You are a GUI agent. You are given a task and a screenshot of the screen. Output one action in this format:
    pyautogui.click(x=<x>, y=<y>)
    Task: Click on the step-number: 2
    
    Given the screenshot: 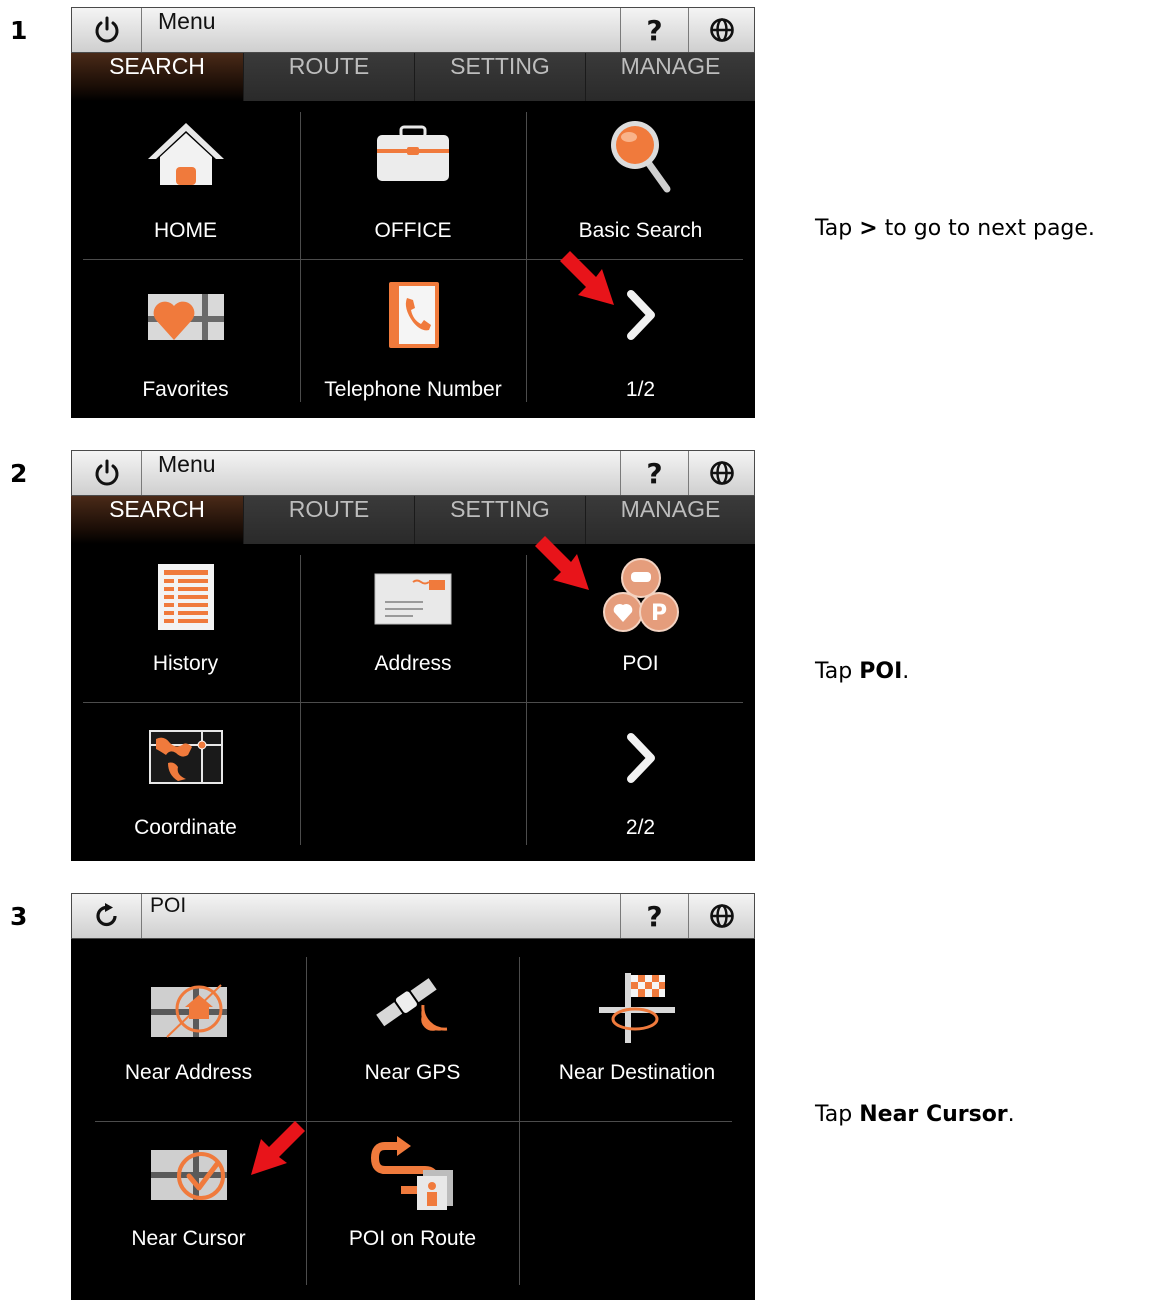 What is the action you would take?
    pyautogui.click(x=19, y=473)
    